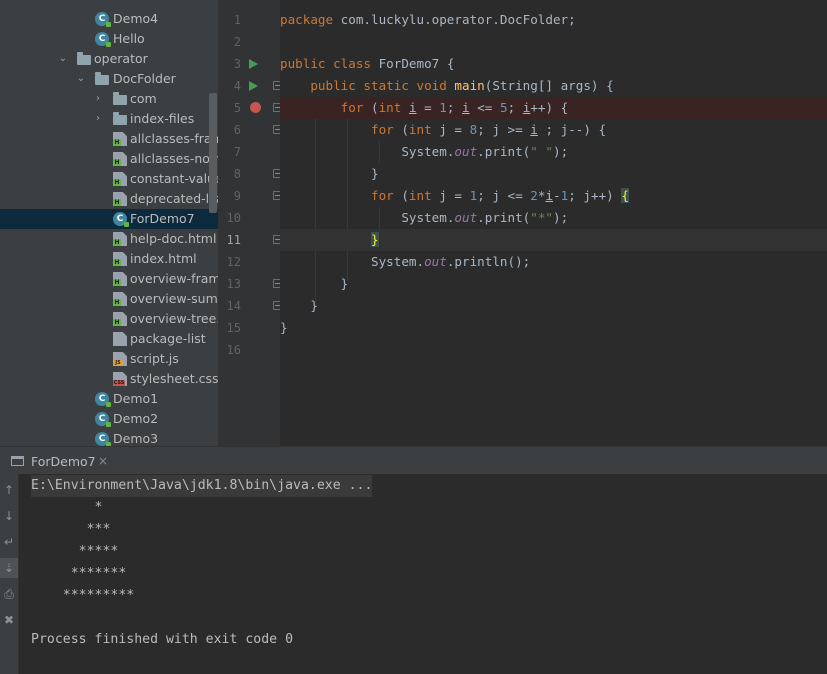 This screenshot has height=674, width=827. I want to click on trash-icon: ✖, so click(9, 620).